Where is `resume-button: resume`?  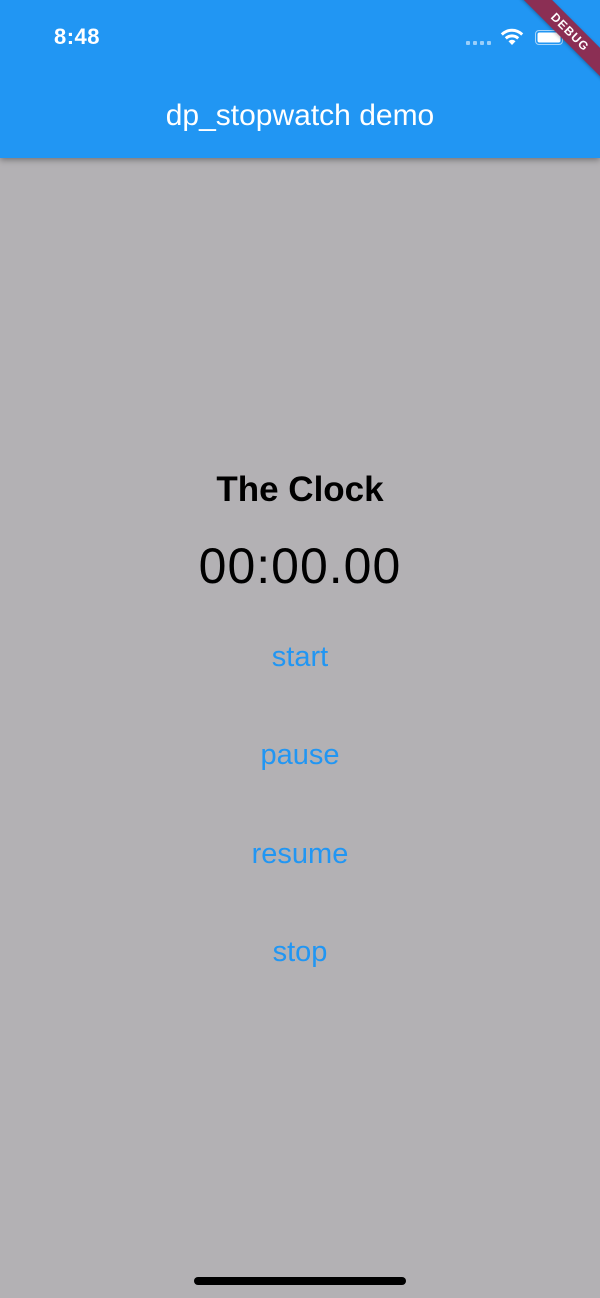 resume-button: resume is located at coordinates (300, 854).